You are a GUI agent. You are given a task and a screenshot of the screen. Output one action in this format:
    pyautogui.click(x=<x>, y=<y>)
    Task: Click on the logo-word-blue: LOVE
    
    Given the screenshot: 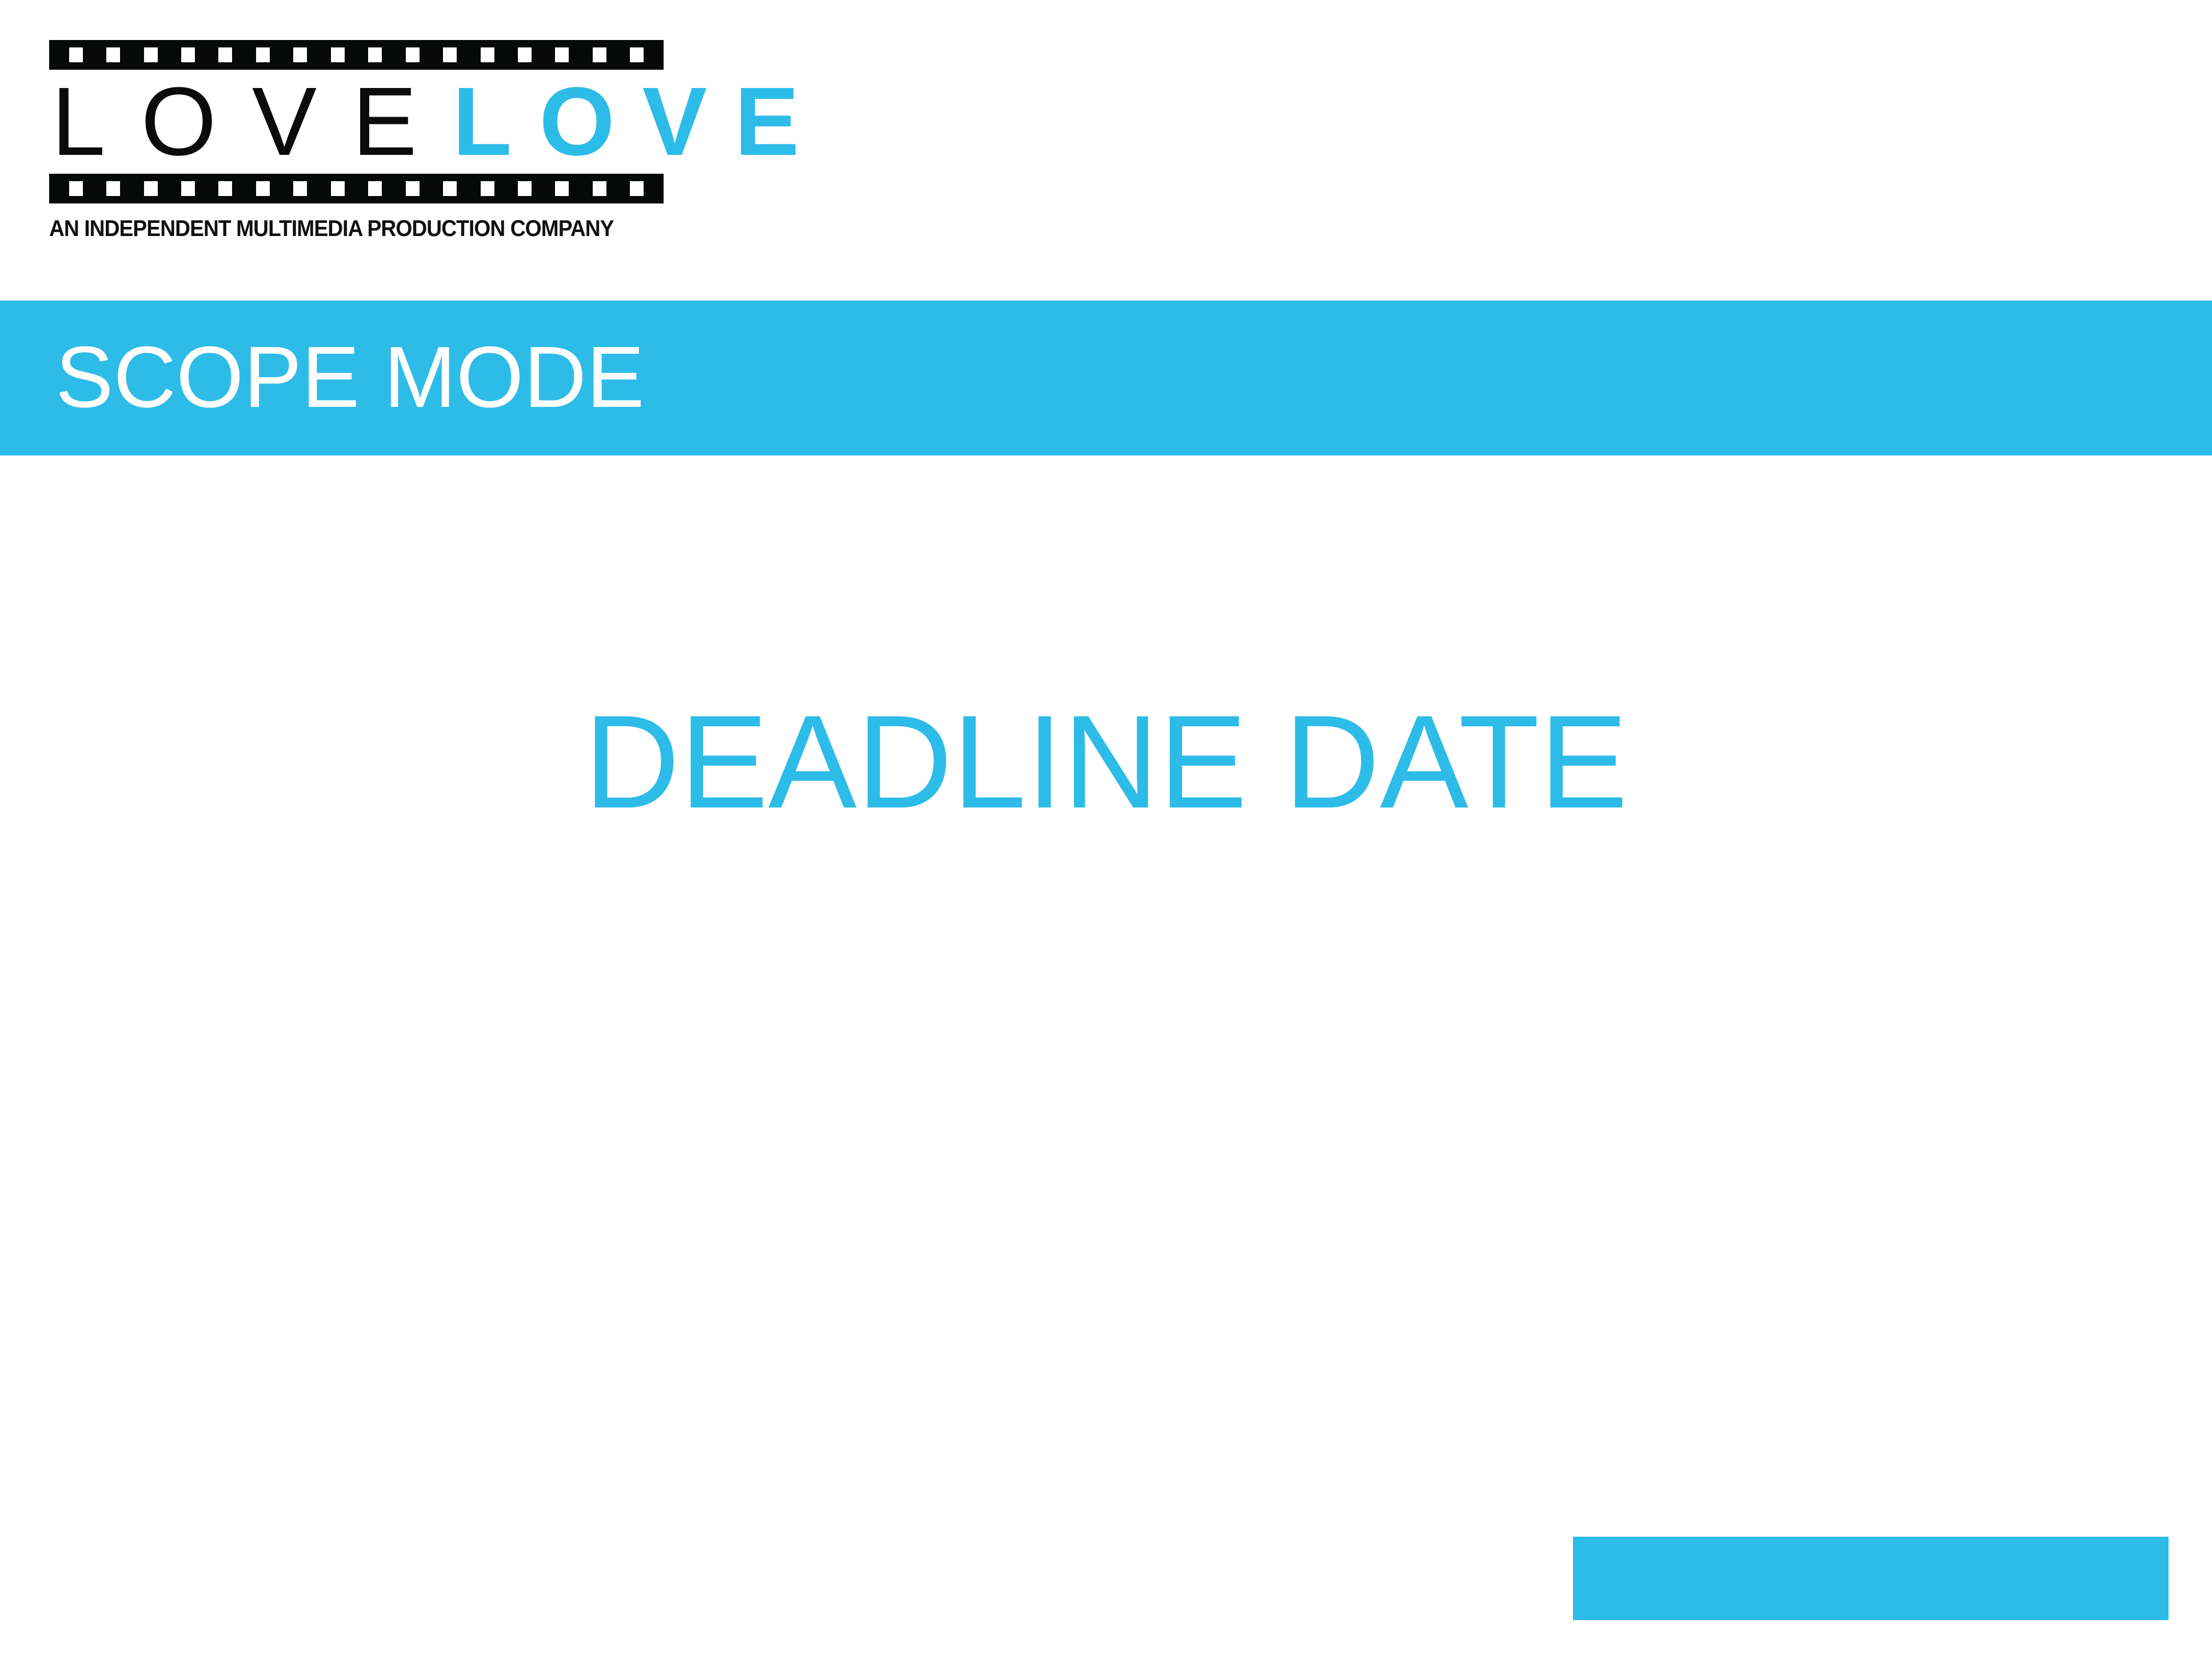 What is the action you would take?
    pyautogui.click(x=639, y=121)
    